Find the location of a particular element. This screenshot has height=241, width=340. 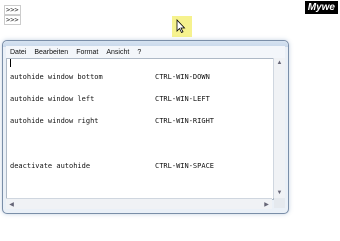

text-line: autohide window right CTRL-WIN-RIGHT is located at coordinates (112, 121).